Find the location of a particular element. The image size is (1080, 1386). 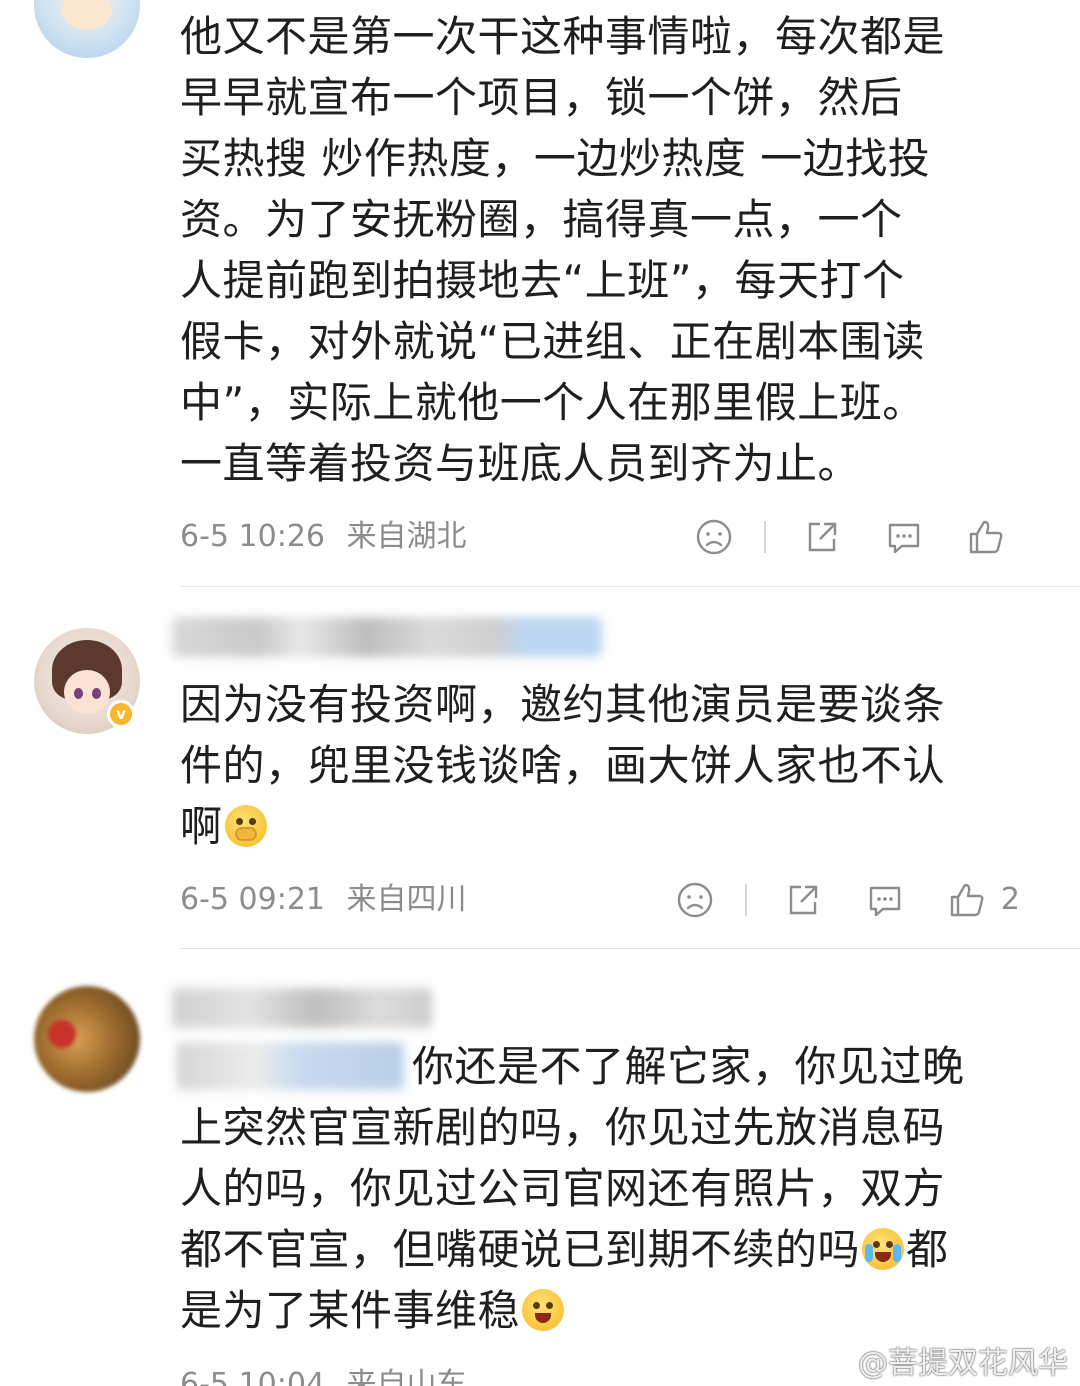

like-count: 2 is located at coordinates (1010, 899).